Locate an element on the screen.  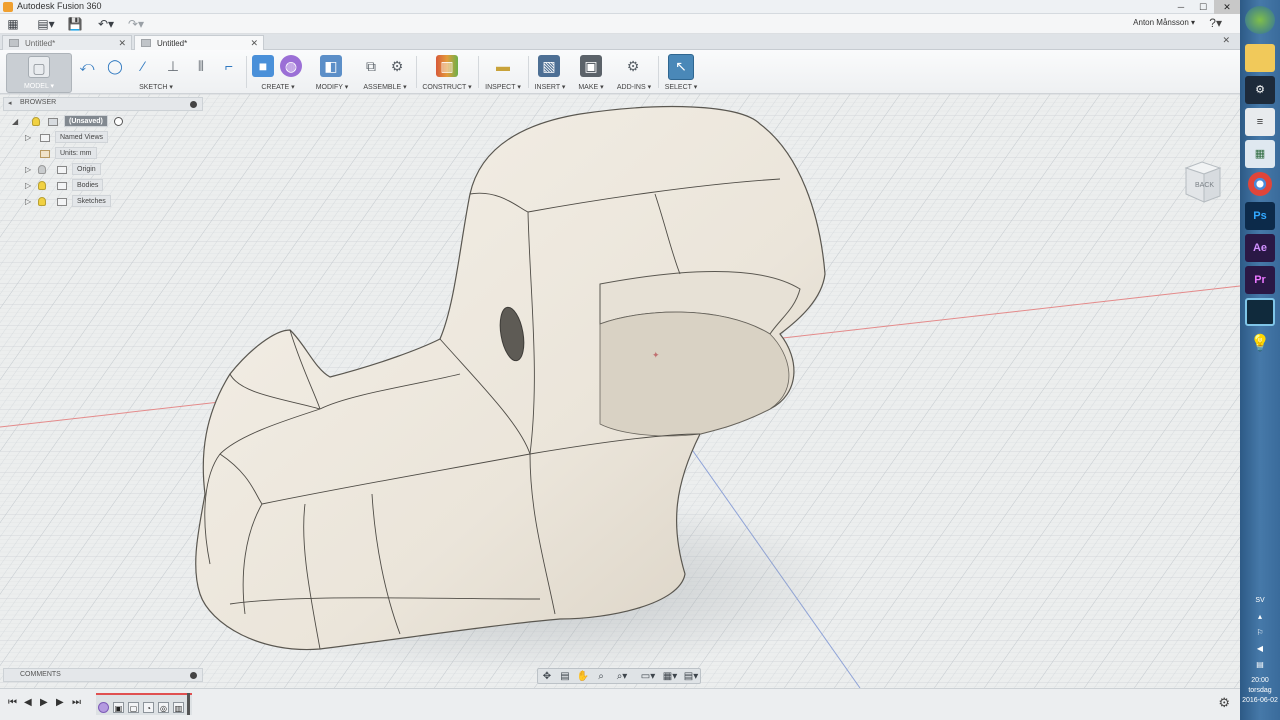
fillet-feature-icon: ◔ is located at coordinates (148, 707).